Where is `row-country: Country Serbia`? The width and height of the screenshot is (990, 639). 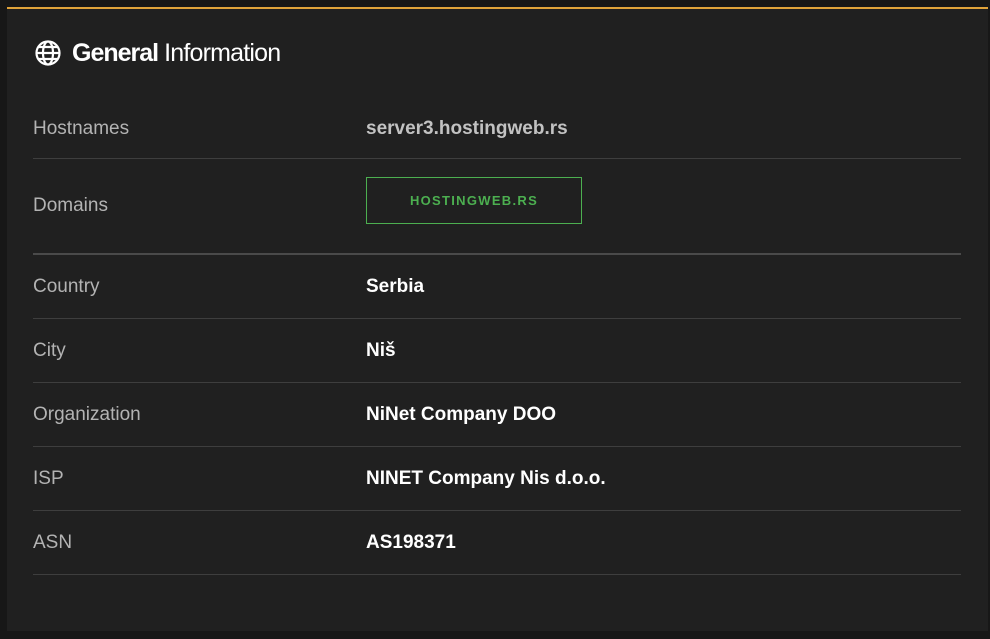
row-country: Country Serbia is located at coordinates (497, 287).